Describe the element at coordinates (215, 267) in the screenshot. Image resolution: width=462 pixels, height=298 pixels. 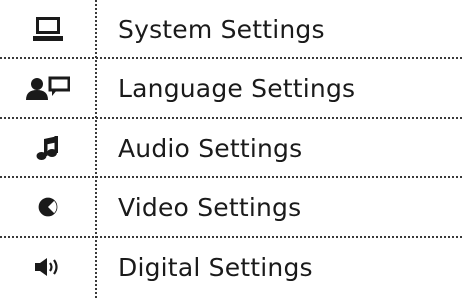
I see `menu-item-label: Digital Settings` at that location.